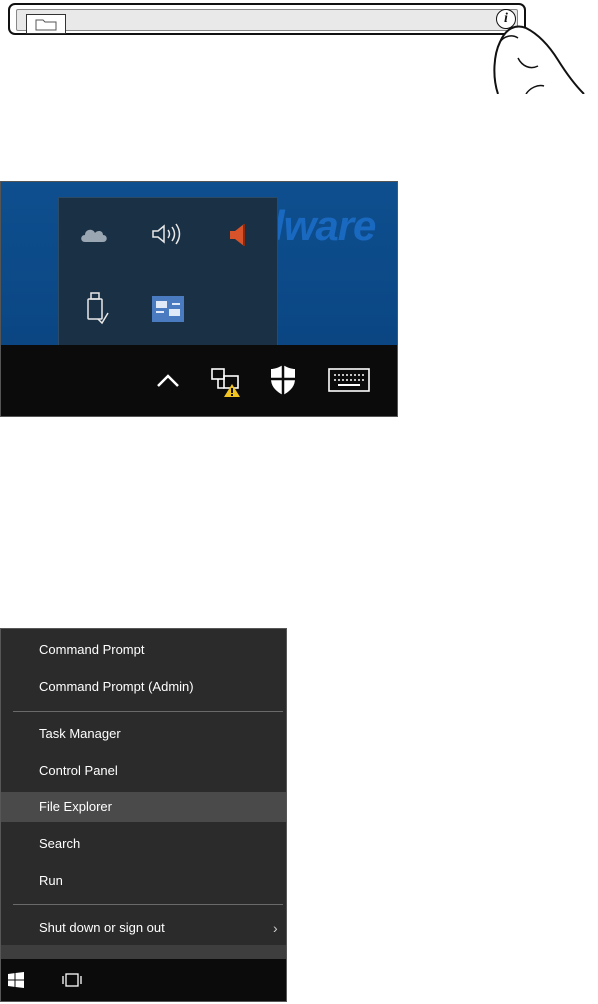 This screenshot has height=1004, width=598. I want to click on menu-item-label: File Explorer, so click(75, 806).